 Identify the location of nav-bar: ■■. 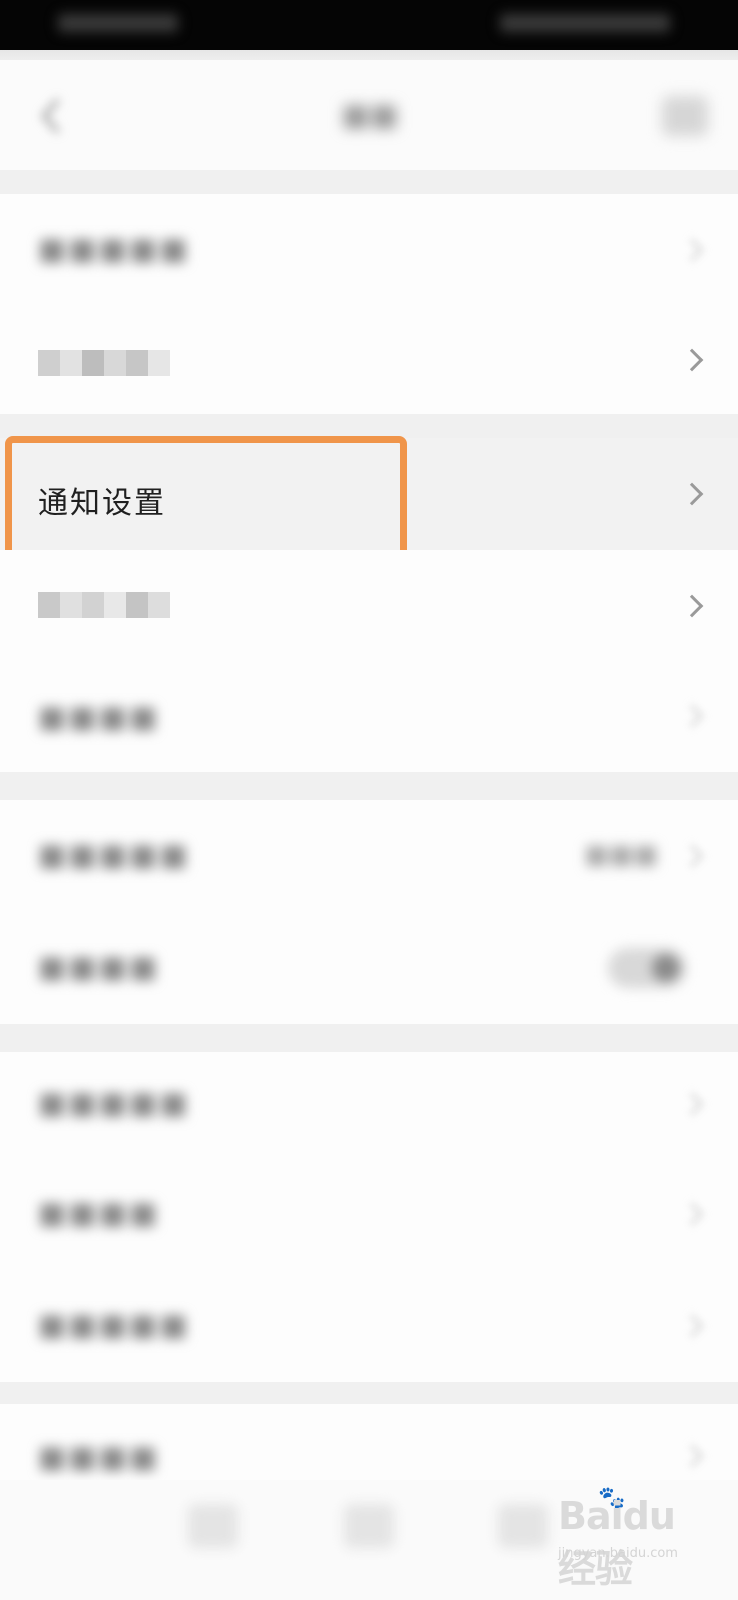
(369, 115).